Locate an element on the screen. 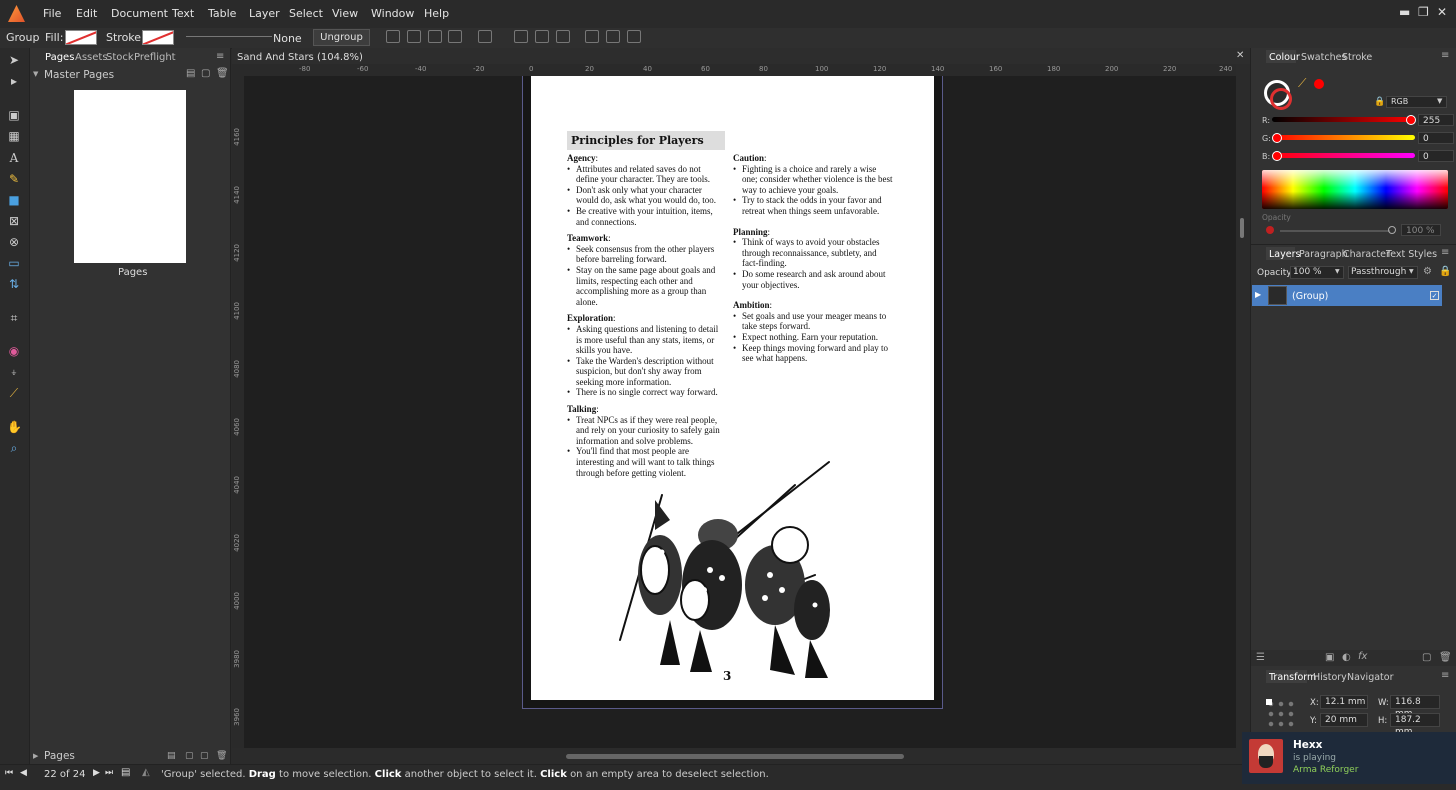 This screenshot has height=790, width=1456. colour-model-select: RGB ▼ is located at coordinates (1416, 102).